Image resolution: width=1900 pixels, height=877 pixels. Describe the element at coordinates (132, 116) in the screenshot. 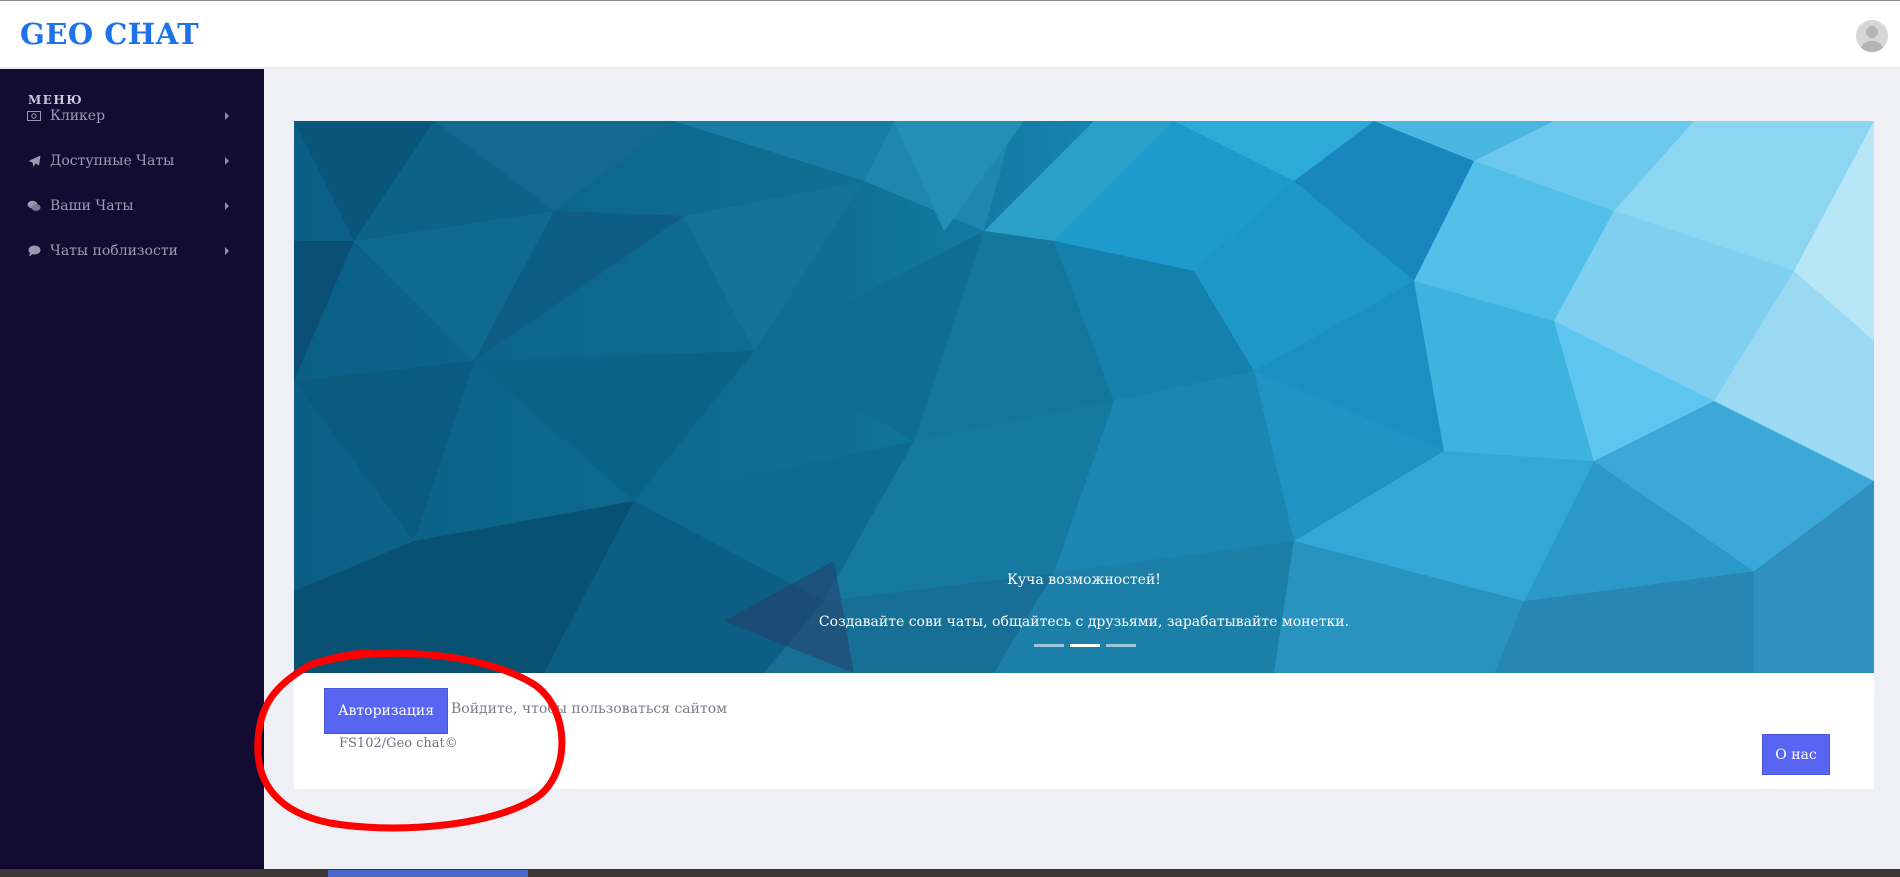

I see `sidebar-item-clicker: Кликер` at that location.